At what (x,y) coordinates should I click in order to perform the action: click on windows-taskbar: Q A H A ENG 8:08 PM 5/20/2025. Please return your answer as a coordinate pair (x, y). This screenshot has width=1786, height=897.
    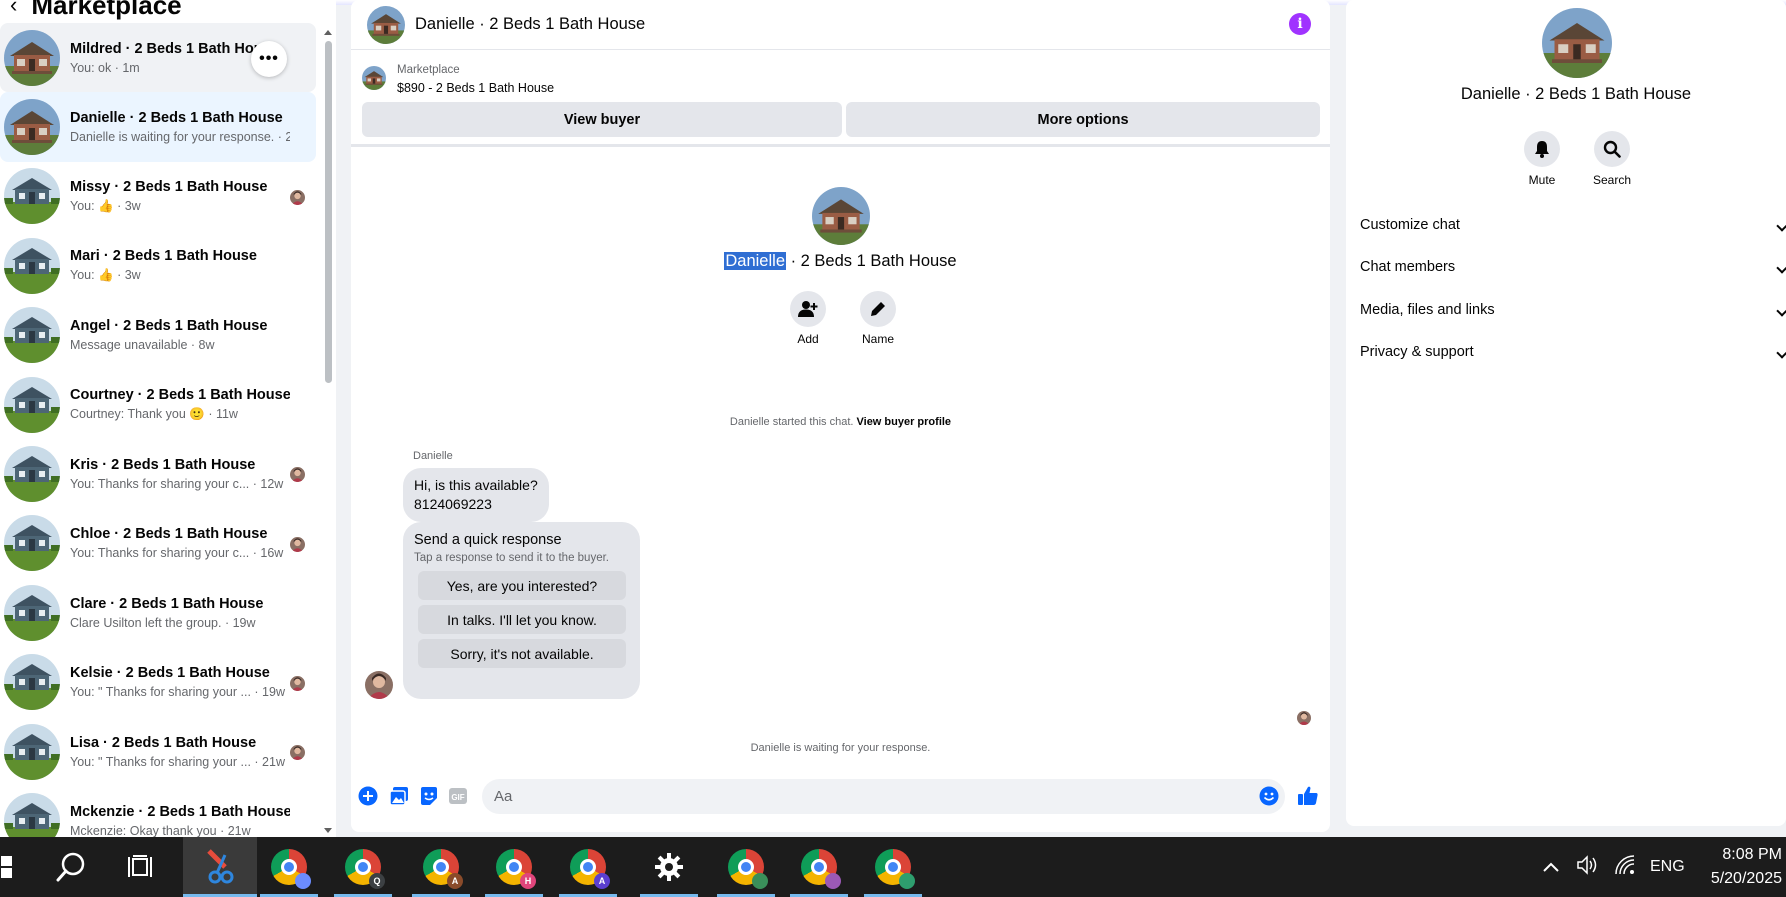
    Looking at the image, I should click on (893, 867).